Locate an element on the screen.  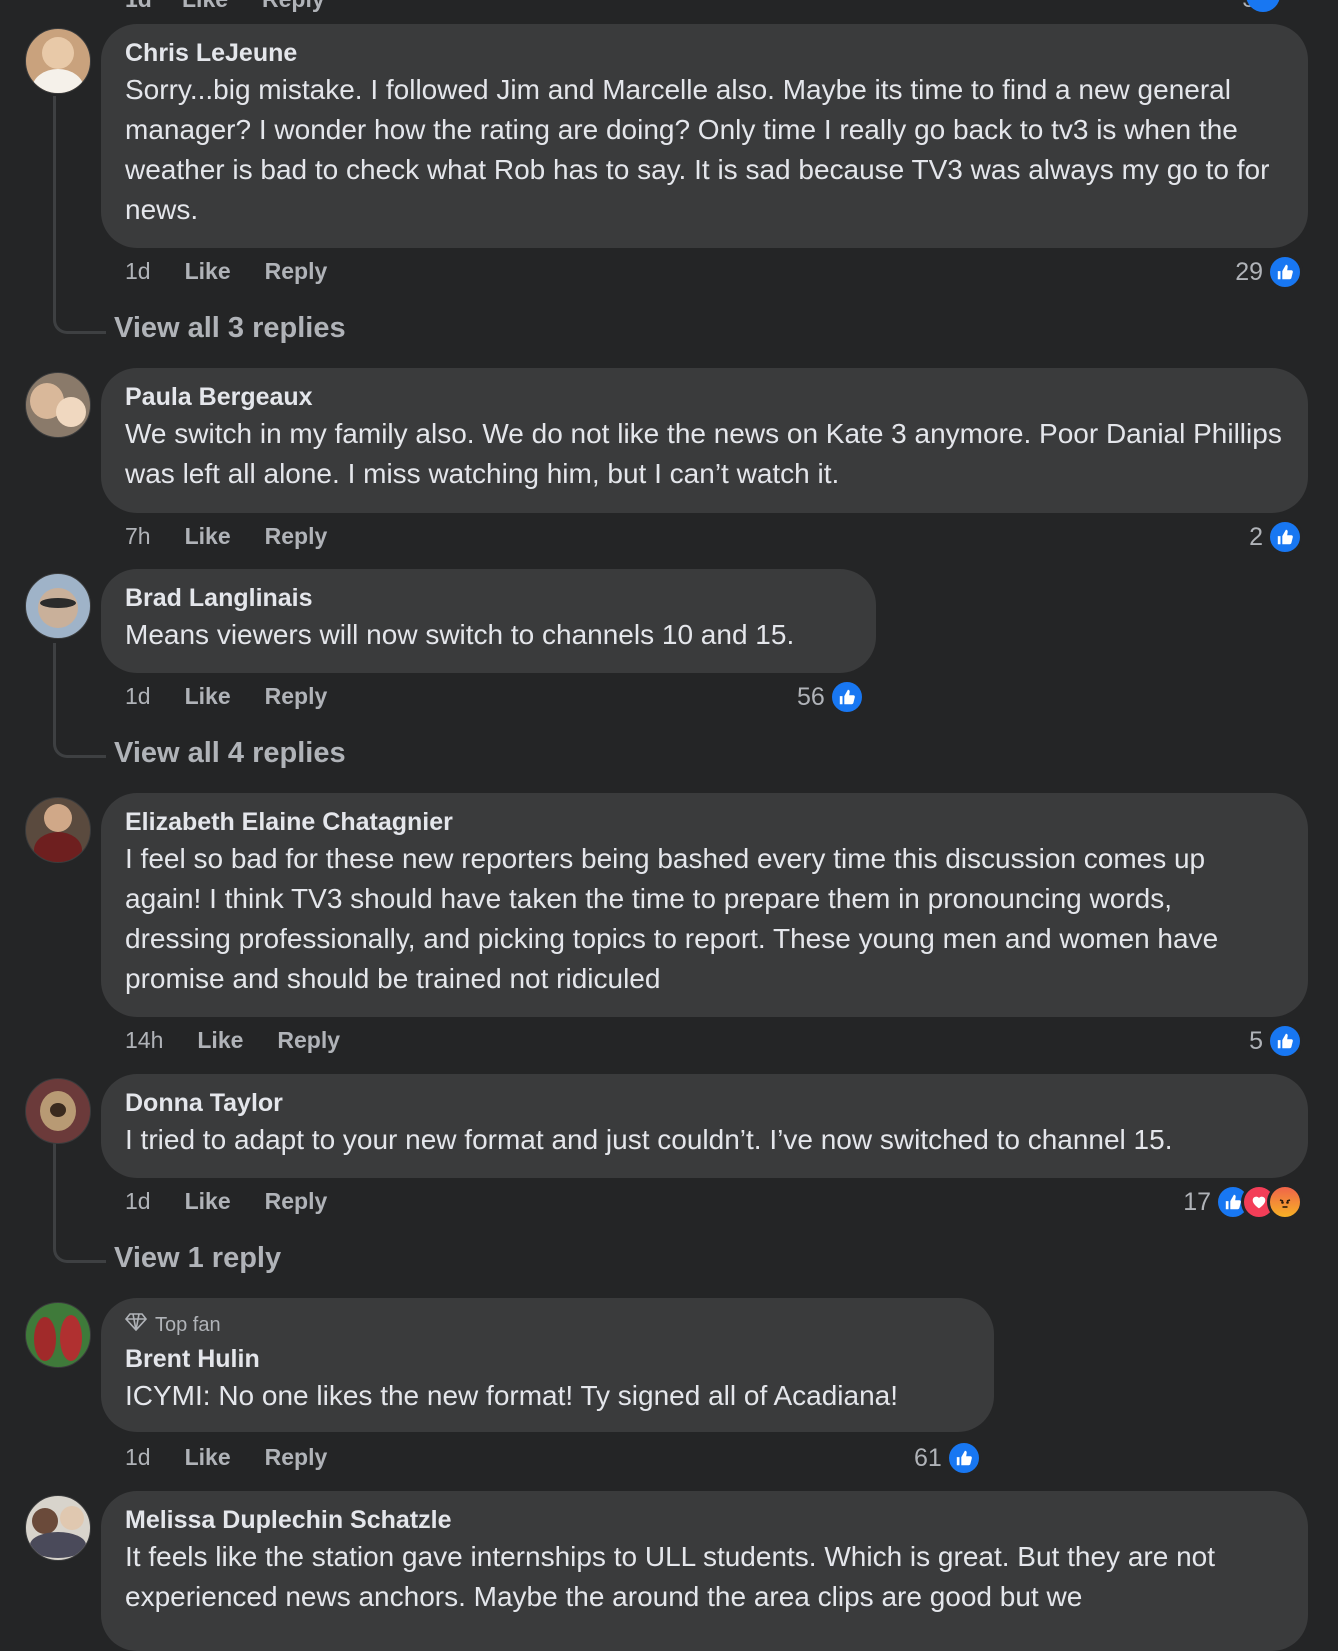
comment-actions: 14h Like Reply is located at coordinates (232, 1040).